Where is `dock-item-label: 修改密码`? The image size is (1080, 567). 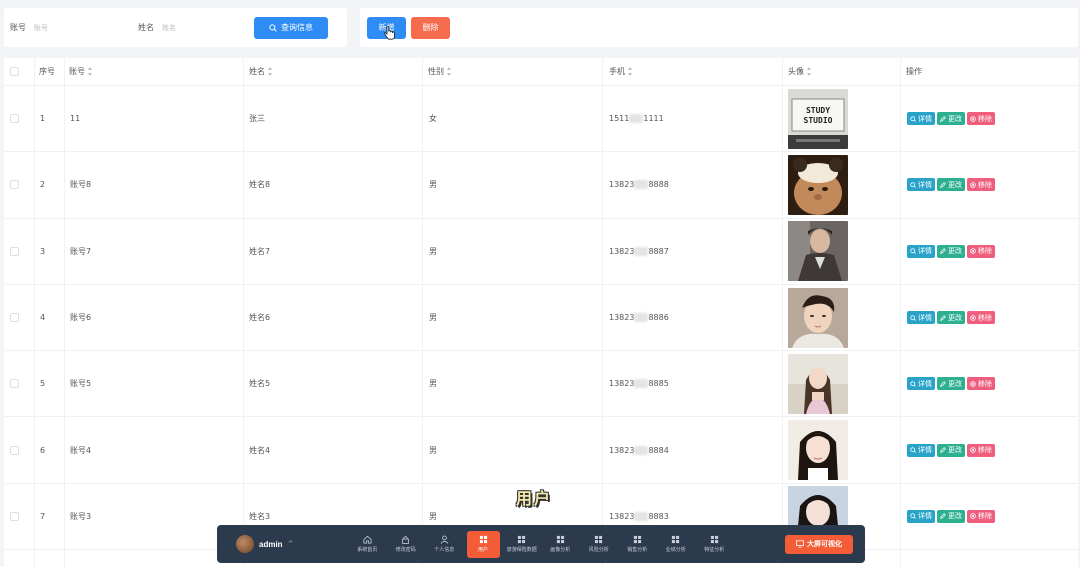 dock-item-label: 修改密码 is located at coordinates (405, 550).